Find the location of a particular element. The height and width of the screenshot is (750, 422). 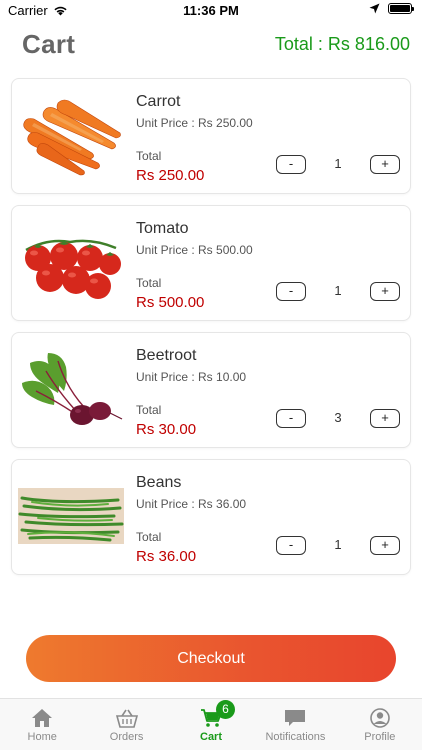

product-name: Beetroot is located at coordinates (166, 355).